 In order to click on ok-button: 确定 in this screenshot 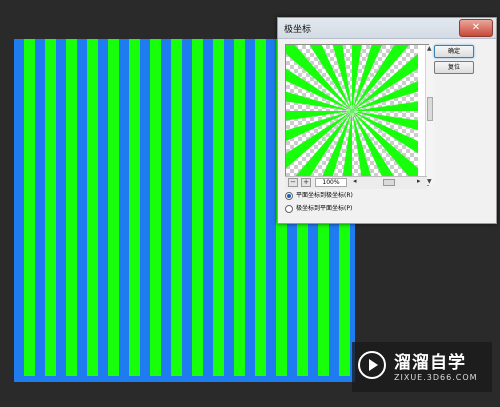, I will do `click(454, 51)`.